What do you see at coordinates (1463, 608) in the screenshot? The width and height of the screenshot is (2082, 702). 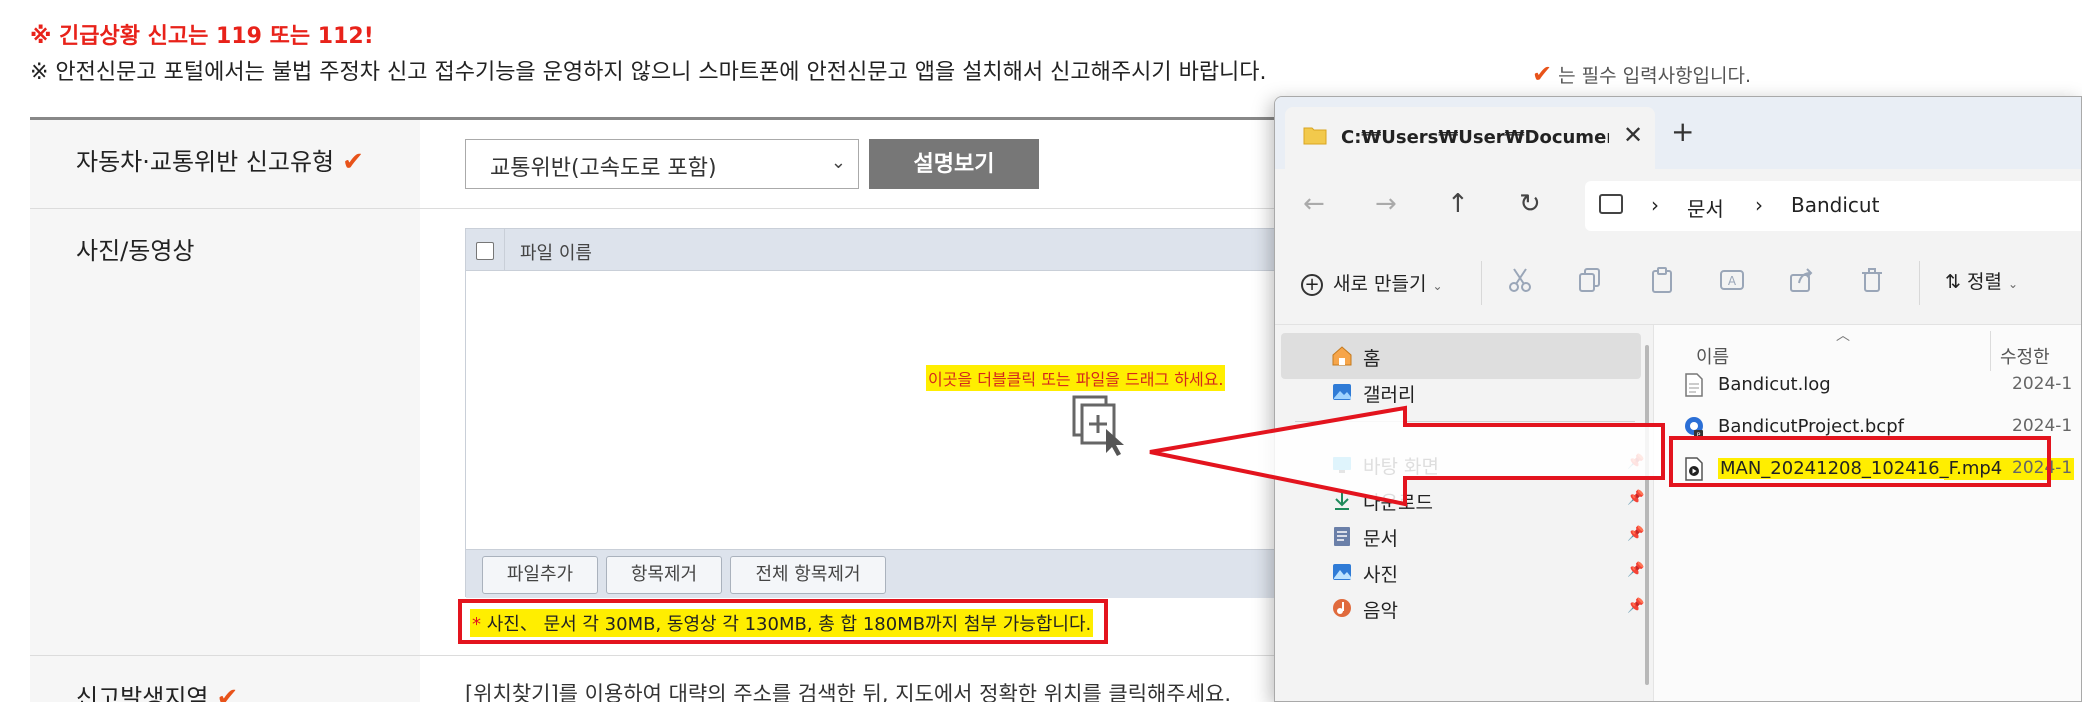 I see `sidebar-item-music: 음악 📌` at bounding box center [1463, 608].